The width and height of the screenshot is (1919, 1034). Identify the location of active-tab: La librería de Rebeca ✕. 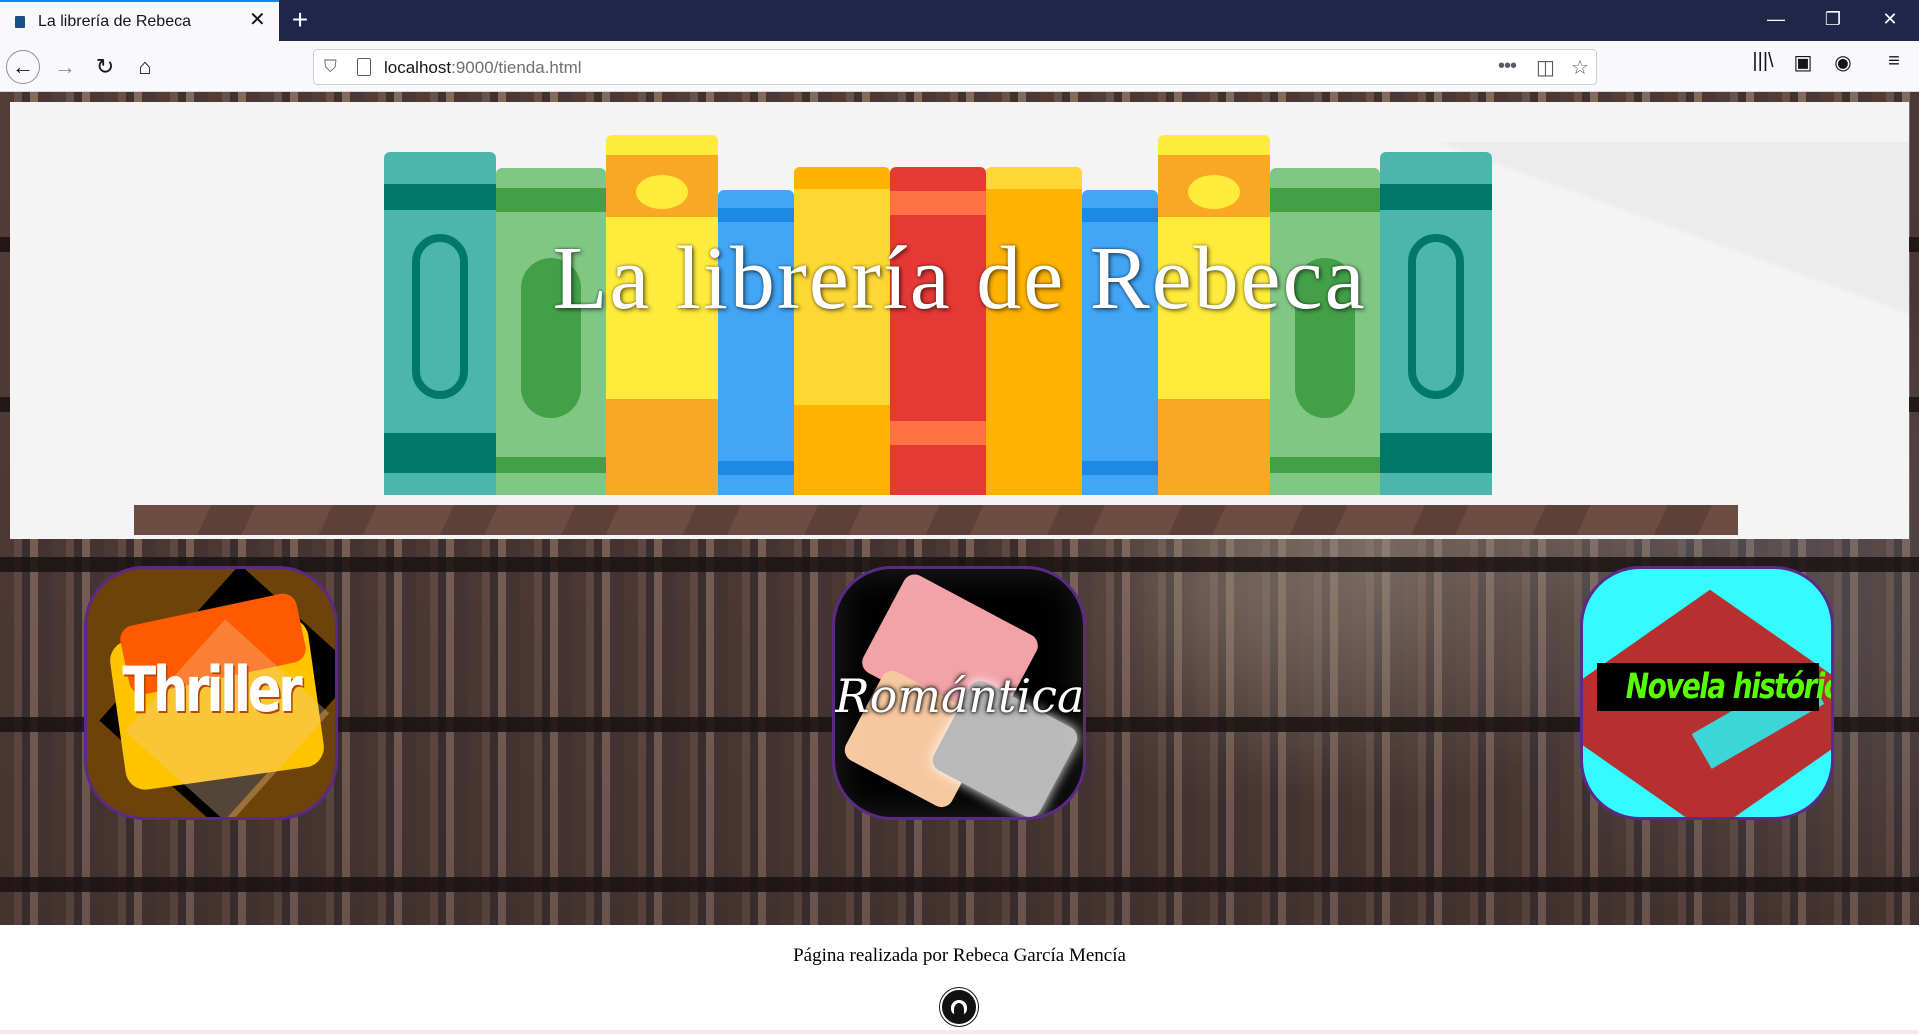
(139, 20).